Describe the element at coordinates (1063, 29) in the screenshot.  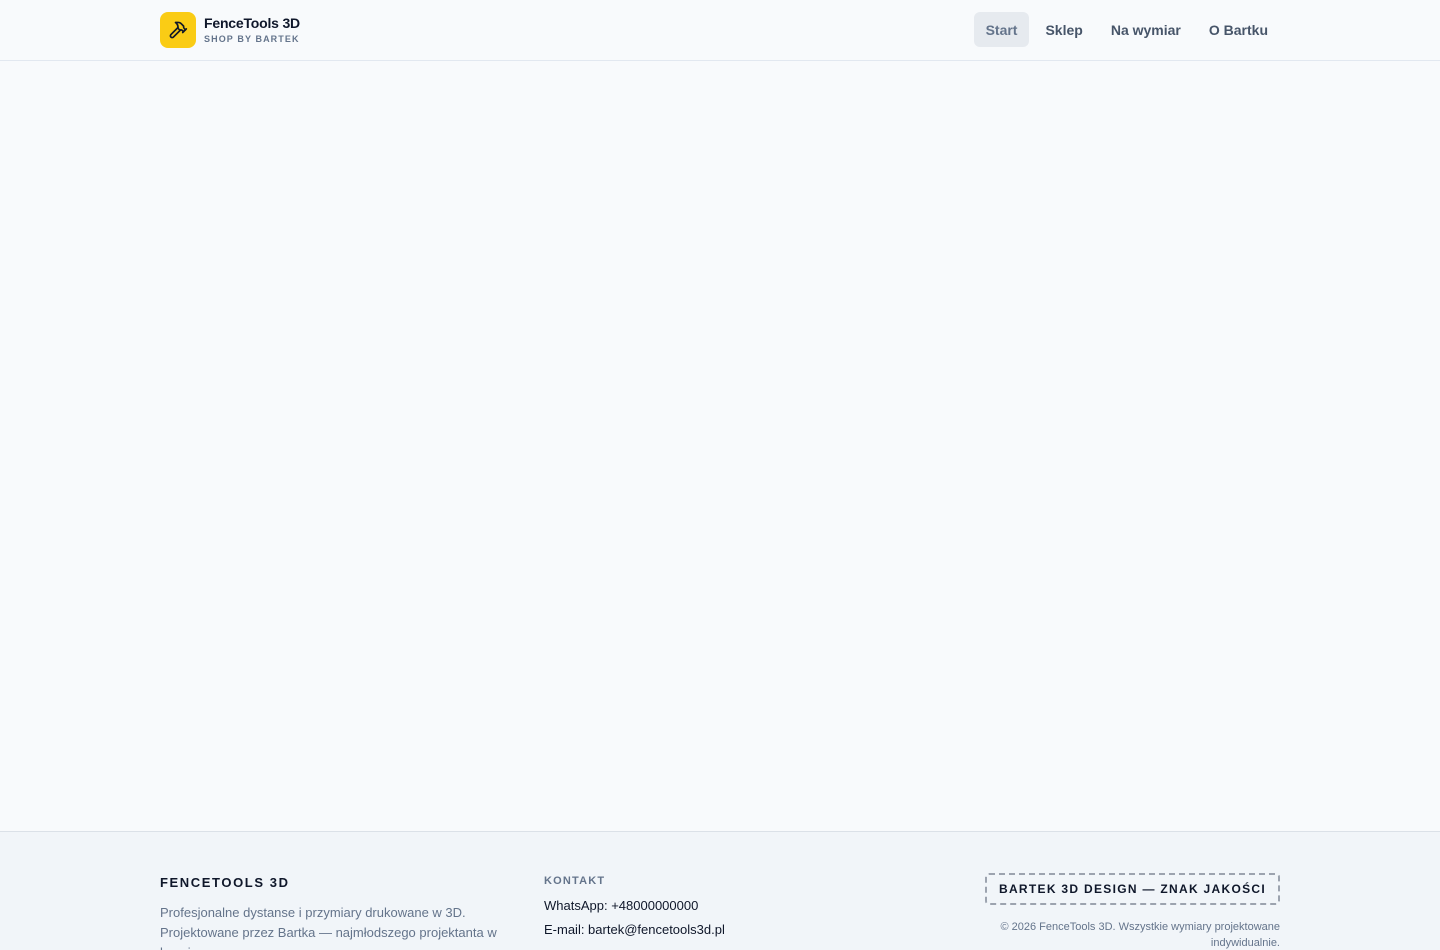
I see `nav-item-sklep: Sklep` at that location.